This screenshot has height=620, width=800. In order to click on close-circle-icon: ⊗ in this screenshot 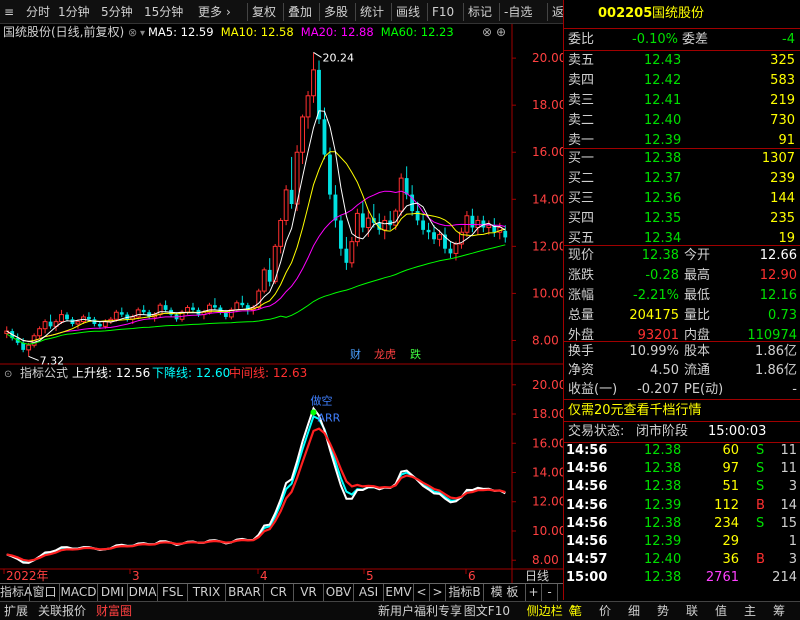, I will do `click(132, 32)`.